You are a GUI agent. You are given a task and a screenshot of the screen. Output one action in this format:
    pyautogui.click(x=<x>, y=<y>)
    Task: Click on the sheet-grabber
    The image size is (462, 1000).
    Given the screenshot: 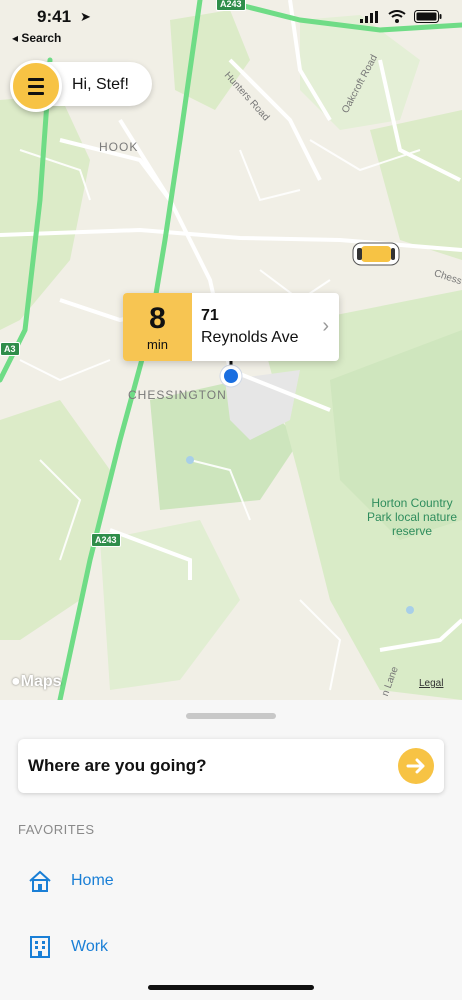 What is the action you would take?
    pyautogui.click(x=231, y=716)
    